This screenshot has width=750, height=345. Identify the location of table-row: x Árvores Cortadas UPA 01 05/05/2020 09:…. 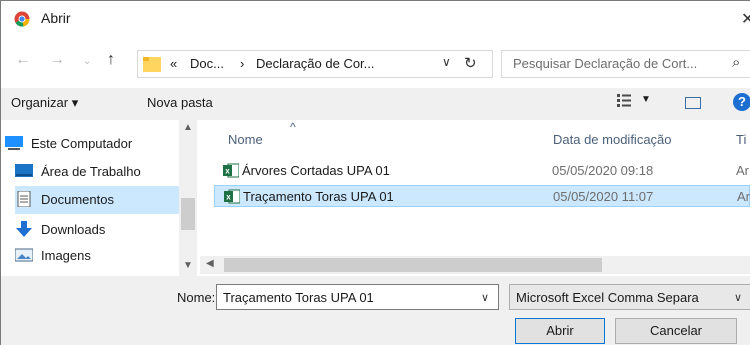
(482, 171).